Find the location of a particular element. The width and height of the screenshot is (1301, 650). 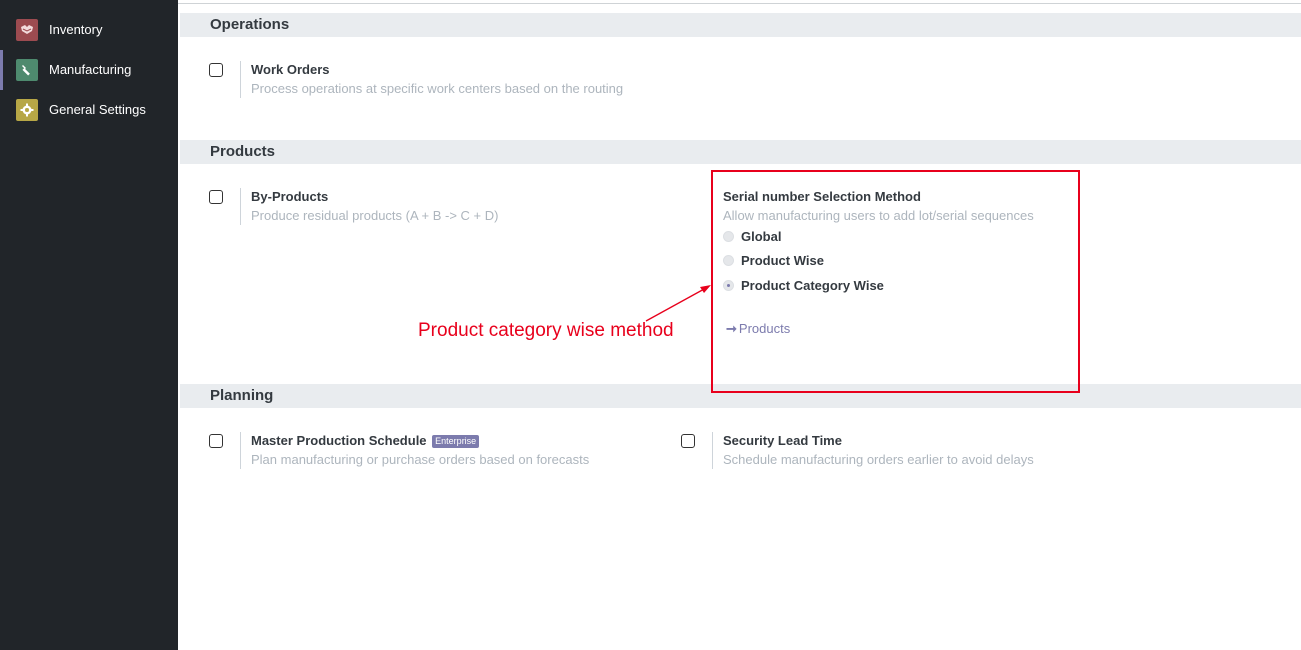

inventory-icon is located at coordinates (27, 30).